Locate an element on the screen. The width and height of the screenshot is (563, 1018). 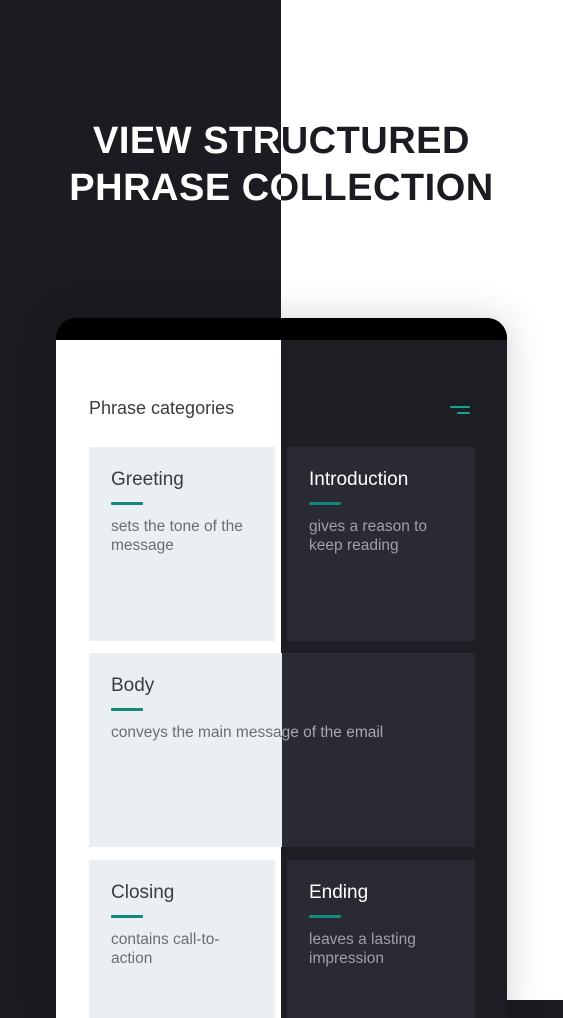
device-top-bezel is located at coordinates (281, 329).